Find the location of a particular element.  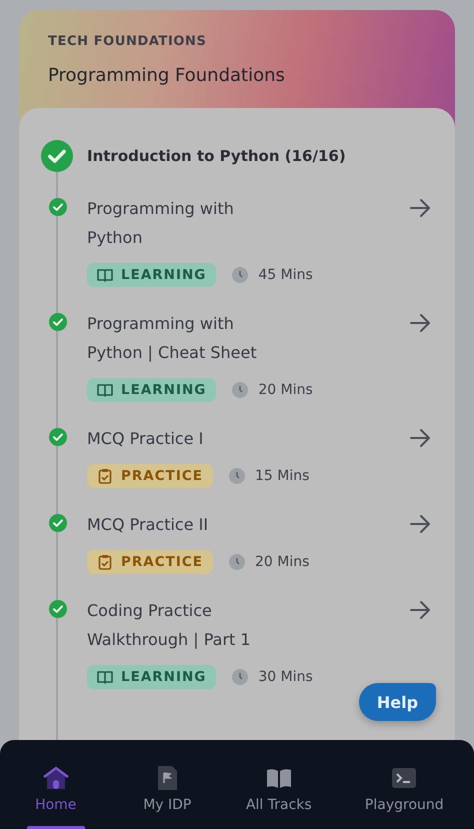

module-title: Introduction to Python (16/16) is located at coordinates (216, 156).